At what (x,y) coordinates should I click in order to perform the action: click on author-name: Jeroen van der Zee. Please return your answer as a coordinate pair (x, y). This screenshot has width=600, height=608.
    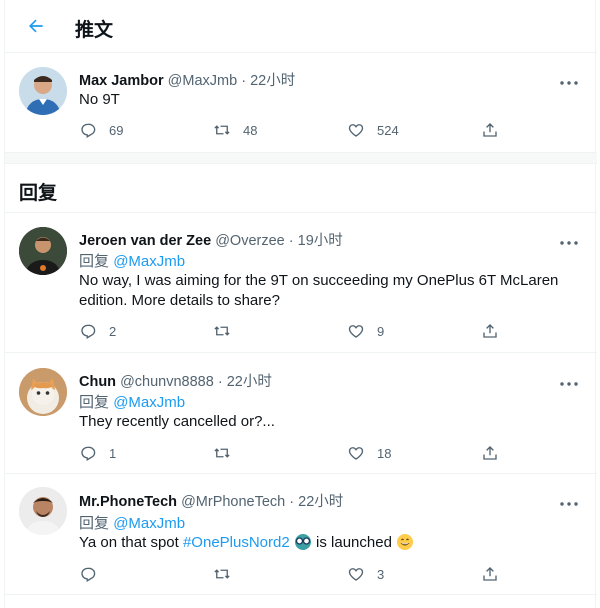
    Looking at the image, I should click on (145, 241).